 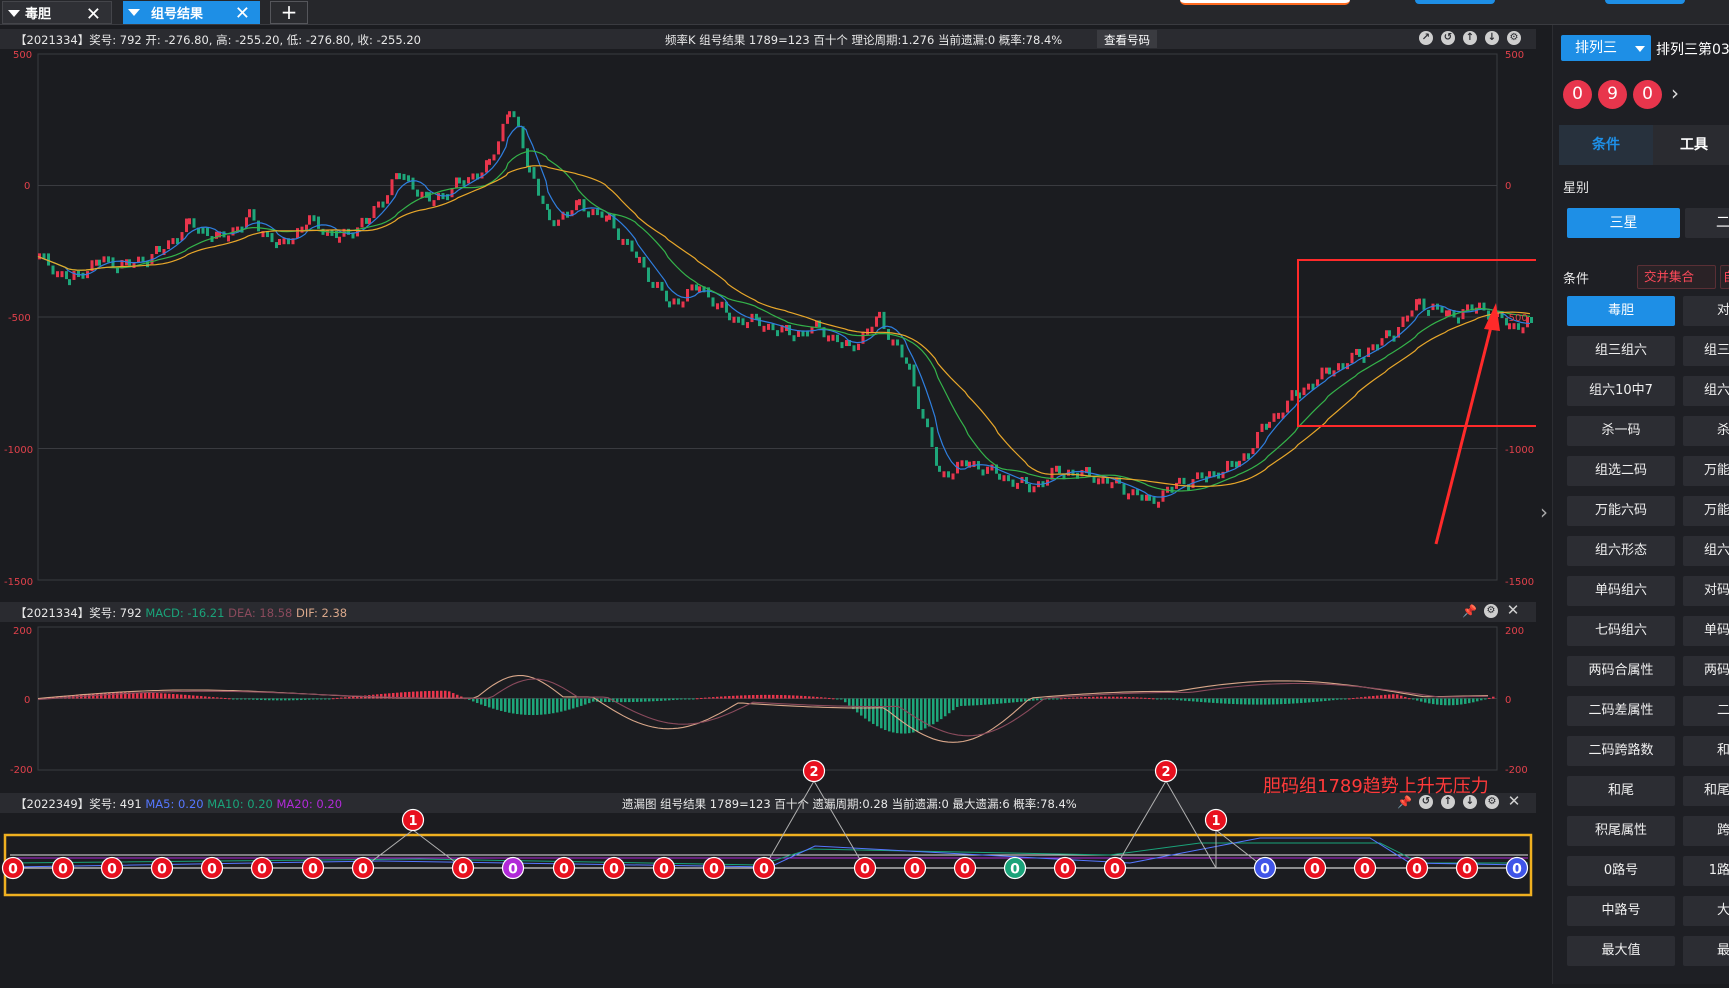 I want to click on condition-button: 组三组六, so click(x=1621, y=351).